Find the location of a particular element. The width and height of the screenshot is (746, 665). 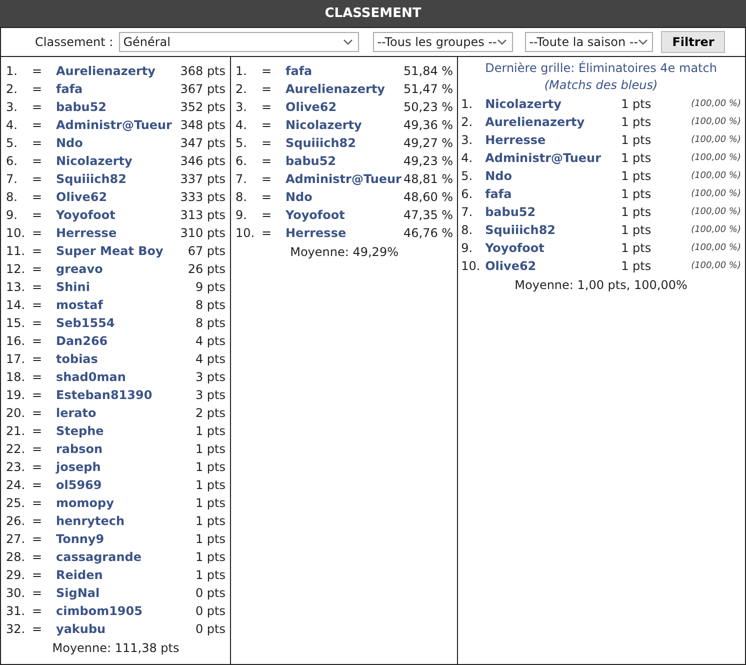

rank-number: 6. is located at coordinates (242, 161).